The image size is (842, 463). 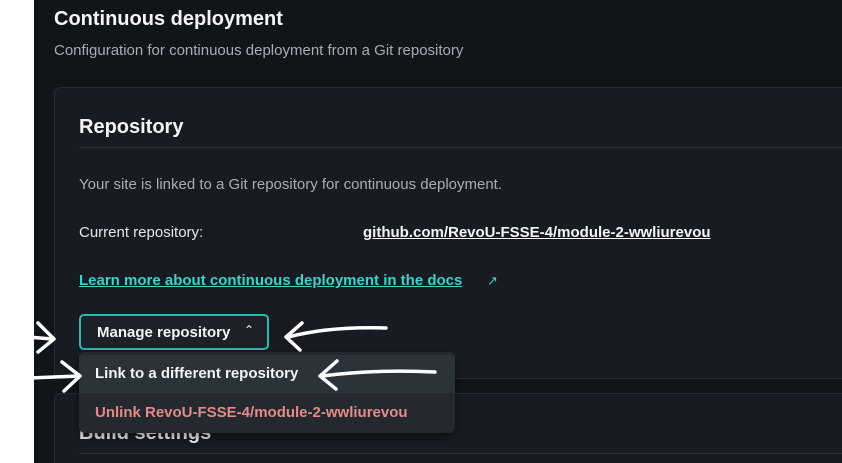 I want to click on annotation-arrows, so click(x=219, y=357).